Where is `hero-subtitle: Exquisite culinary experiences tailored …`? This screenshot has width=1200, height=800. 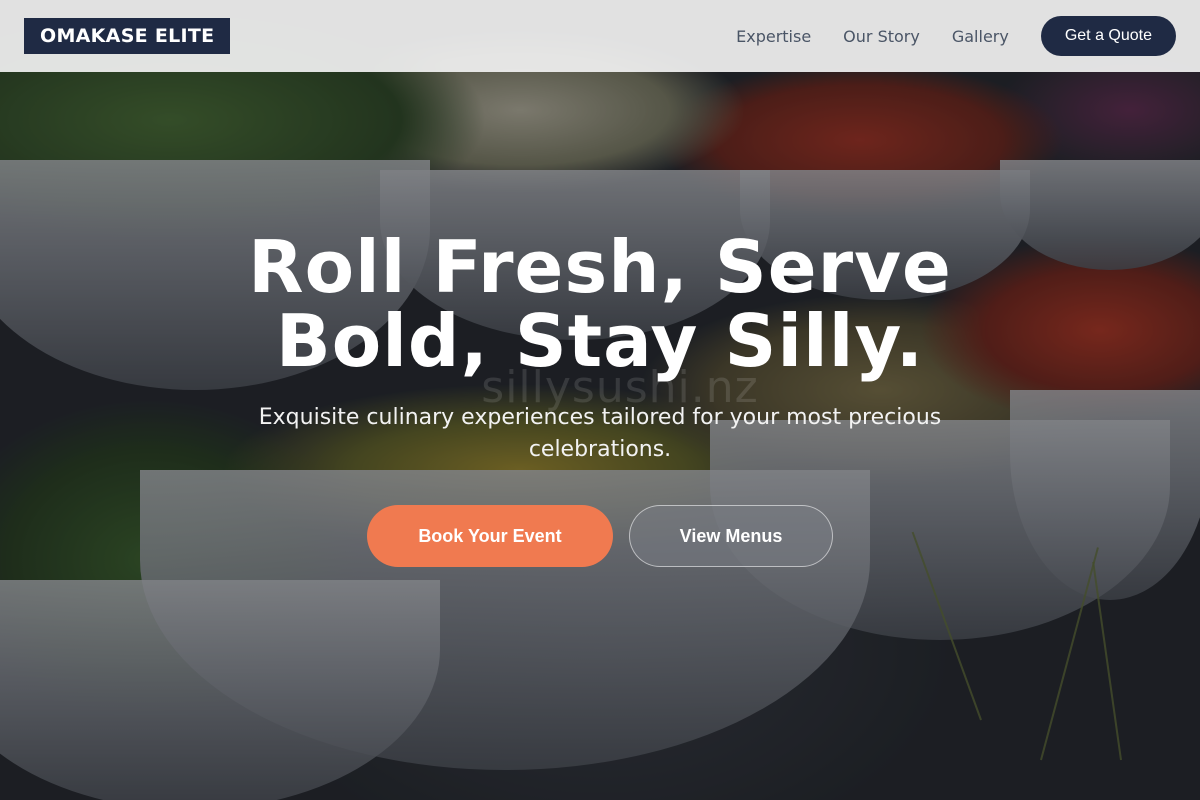 hero-subtitle: Exquisite culinary experiences tailored … is located at coordinates (600, 433).